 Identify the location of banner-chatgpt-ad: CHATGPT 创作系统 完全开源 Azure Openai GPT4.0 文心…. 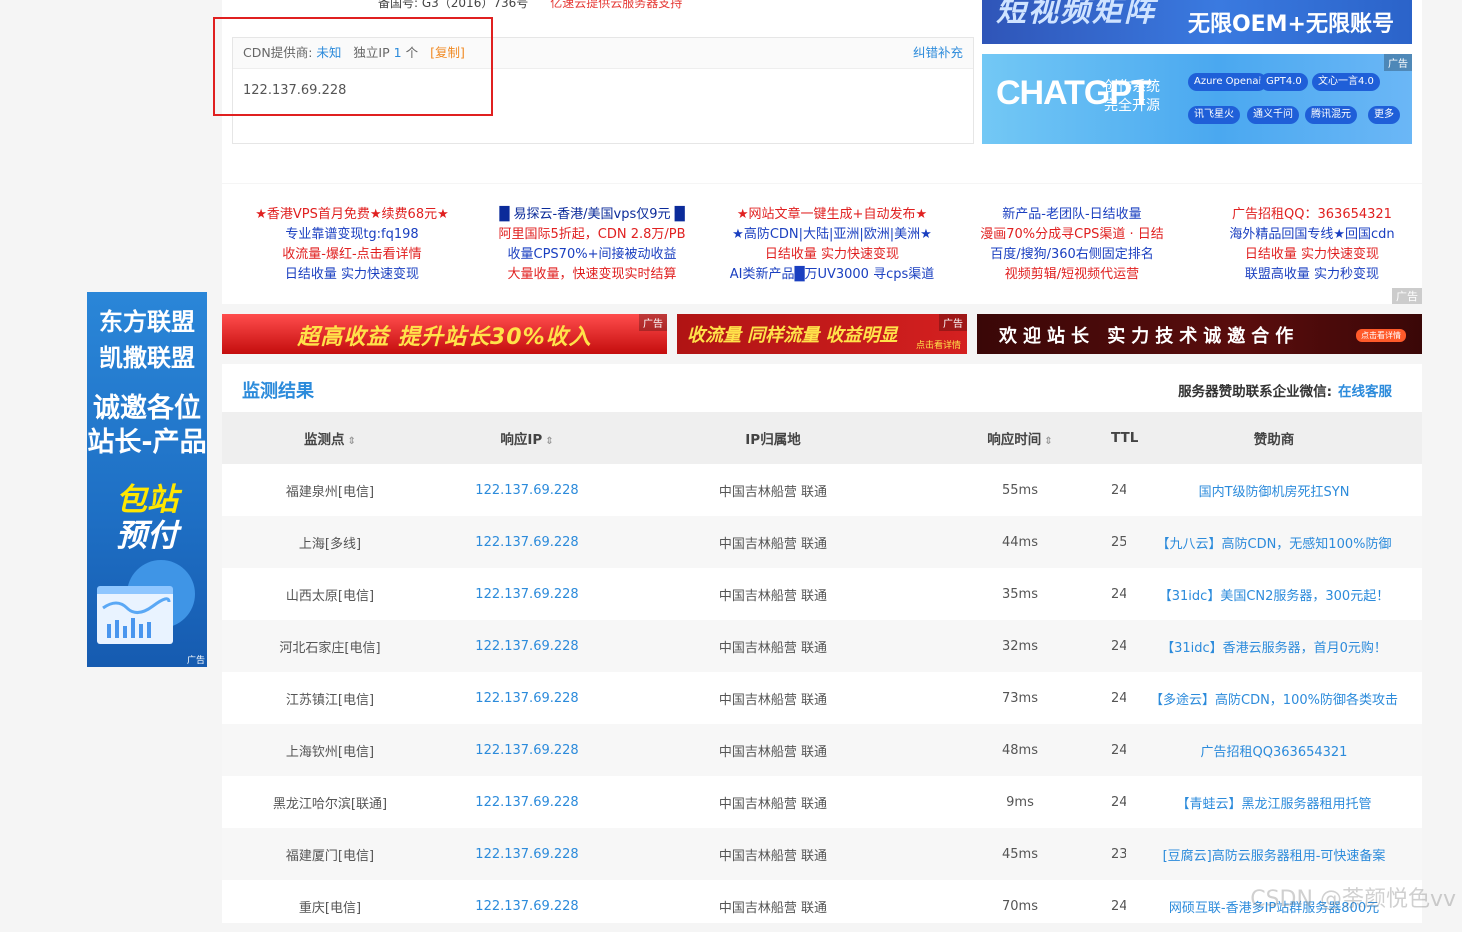
(1197, 99).